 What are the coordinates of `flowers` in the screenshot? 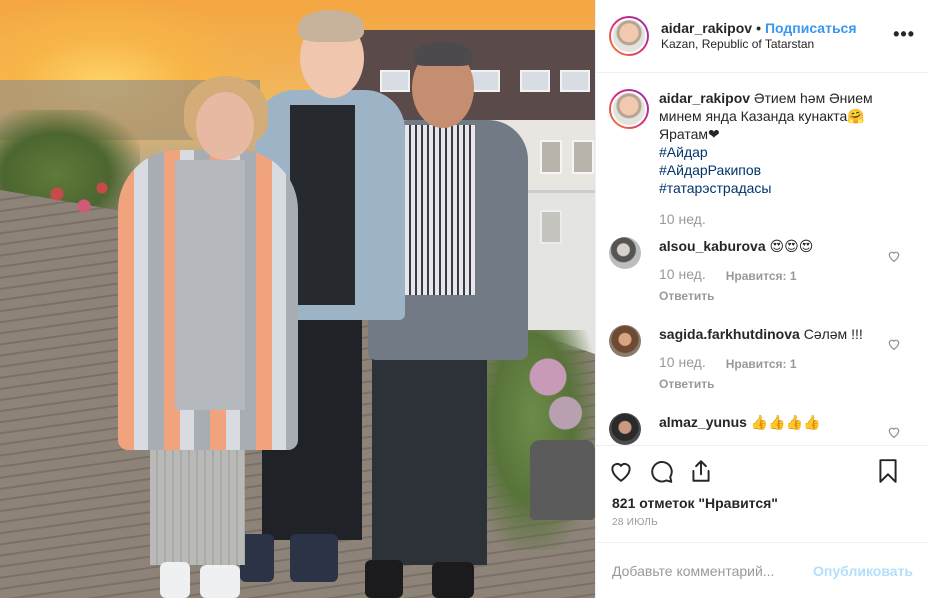 It's located at (75, 200).